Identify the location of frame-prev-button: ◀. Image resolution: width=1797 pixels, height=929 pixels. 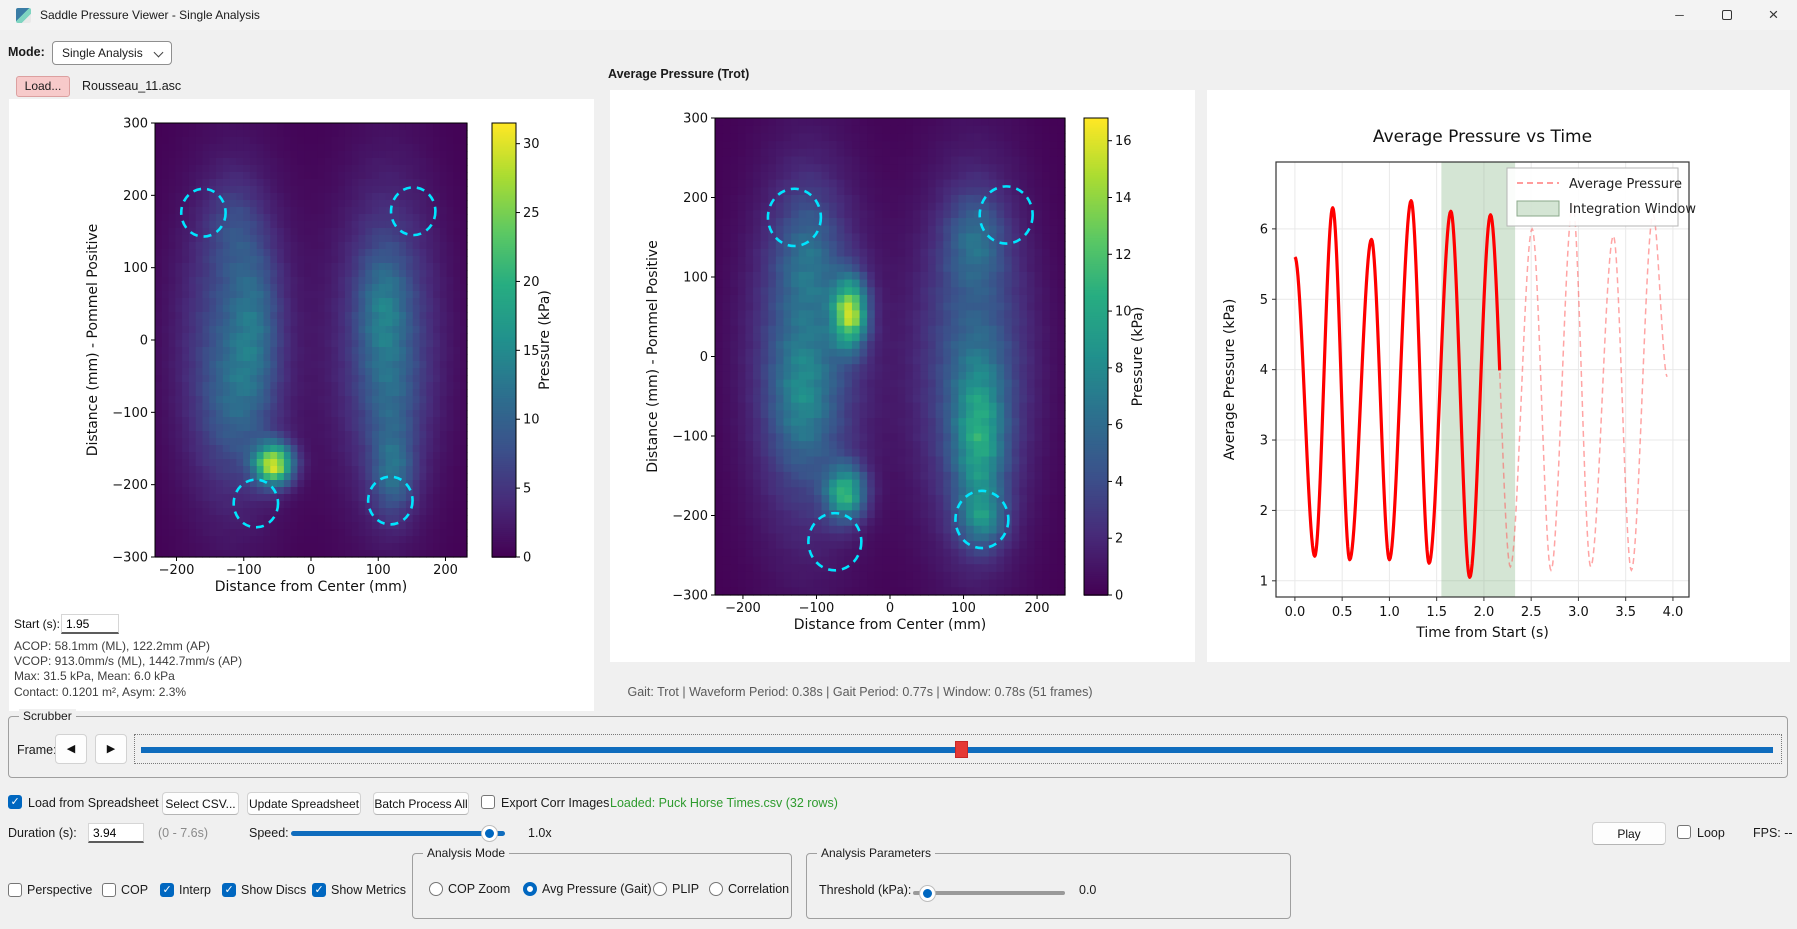
(71, 749).